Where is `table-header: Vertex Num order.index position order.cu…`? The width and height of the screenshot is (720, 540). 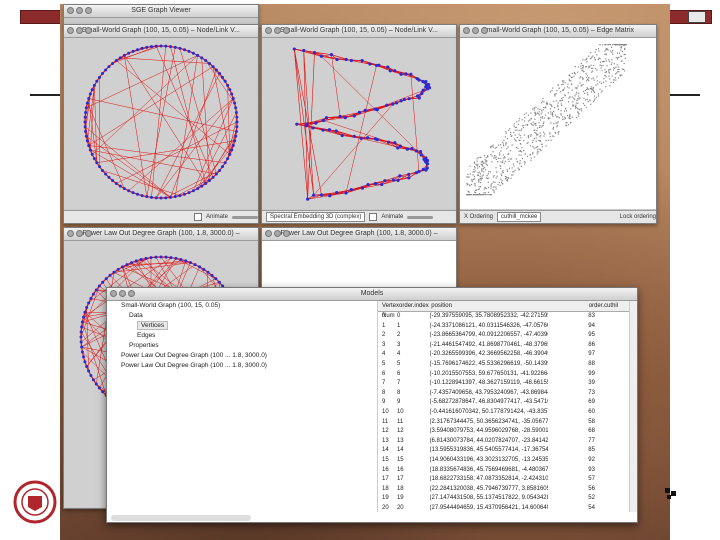
table-header: Vertex Num order.index position order.cu… is located at coordinates (503, 310).